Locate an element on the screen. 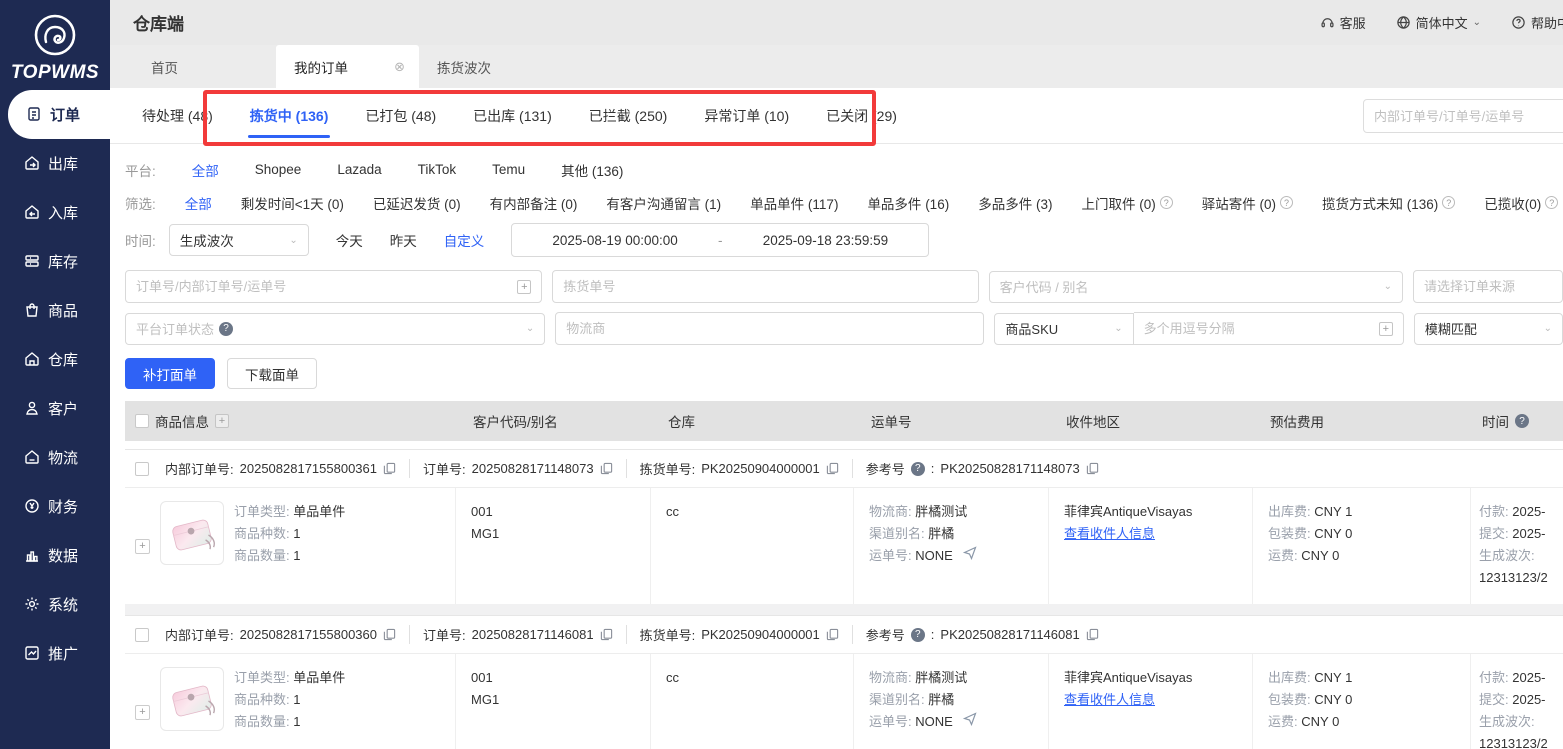 This screenshot has height=749, width=1563. platform-tiktok: TikTok is located at coordinates (437, 169).